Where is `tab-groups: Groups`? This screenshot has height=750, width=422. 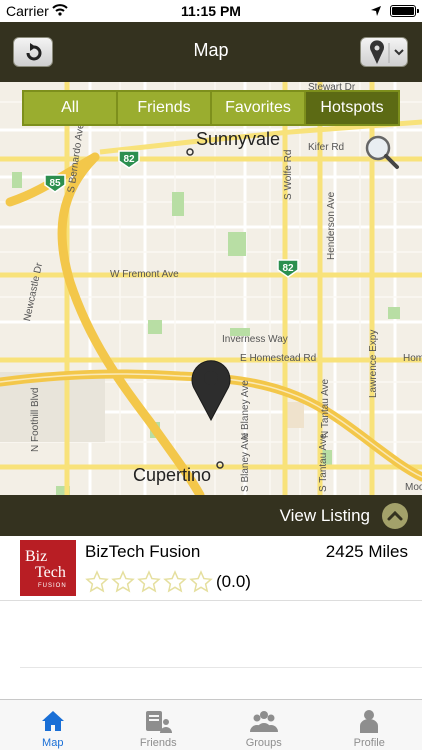
tab-groups: Groups is located at coordinates (264, 725).